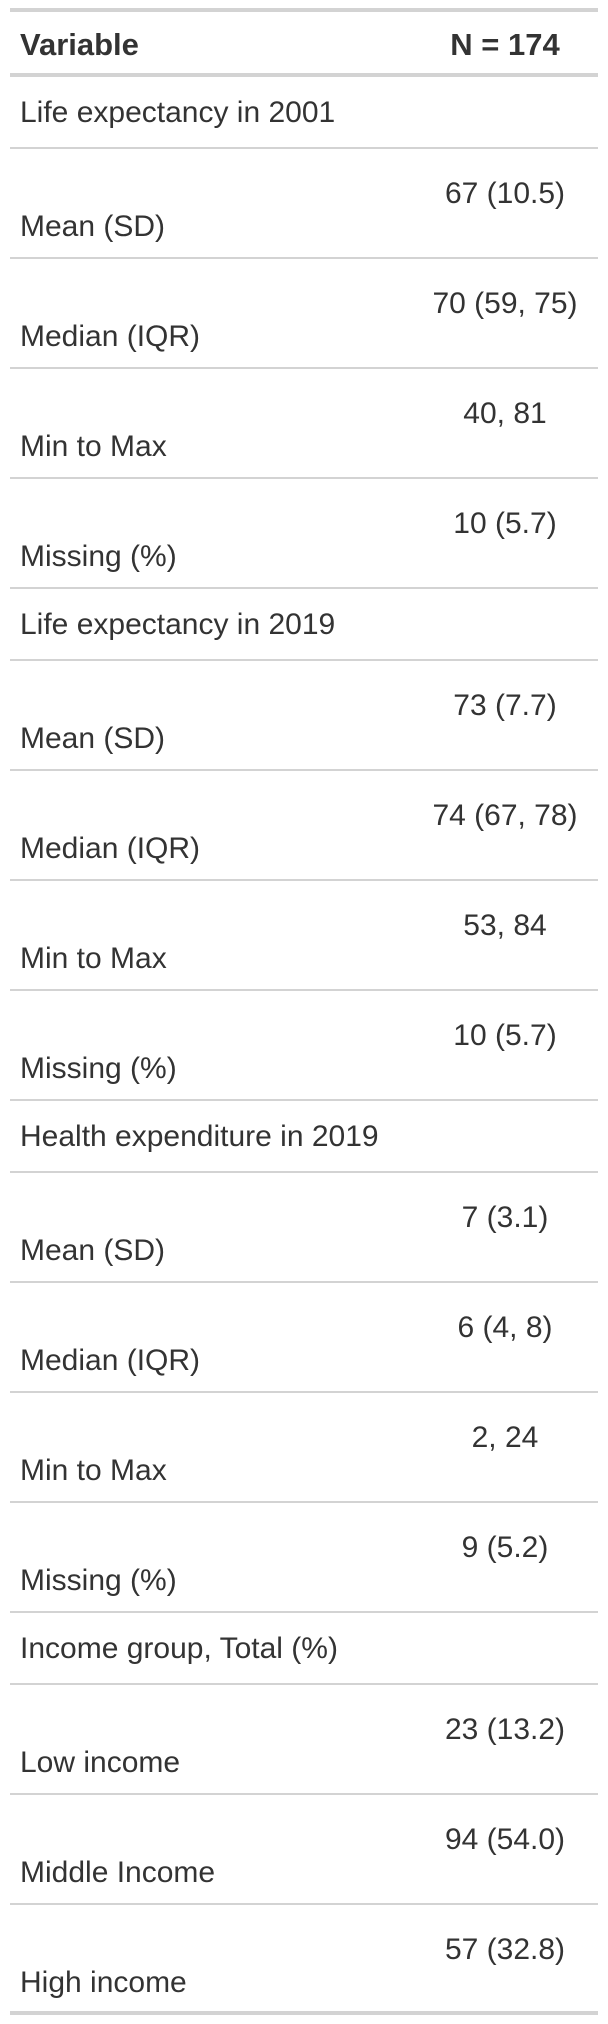 The image size is (608, 2024). What do you see at coordinates (505, 1729) in the screenshot?
I see `row-value: 23 (13.2)` at bounding box center [505, 1729].